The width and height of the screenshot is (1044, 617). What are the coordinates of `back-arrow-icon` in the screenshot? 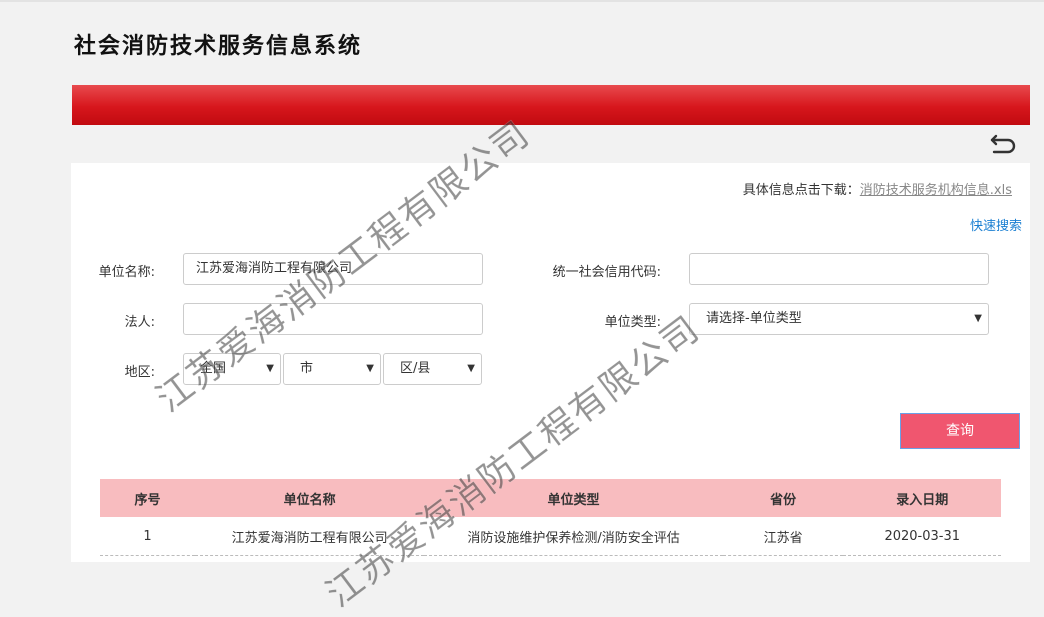 It's located at (1003, 144).